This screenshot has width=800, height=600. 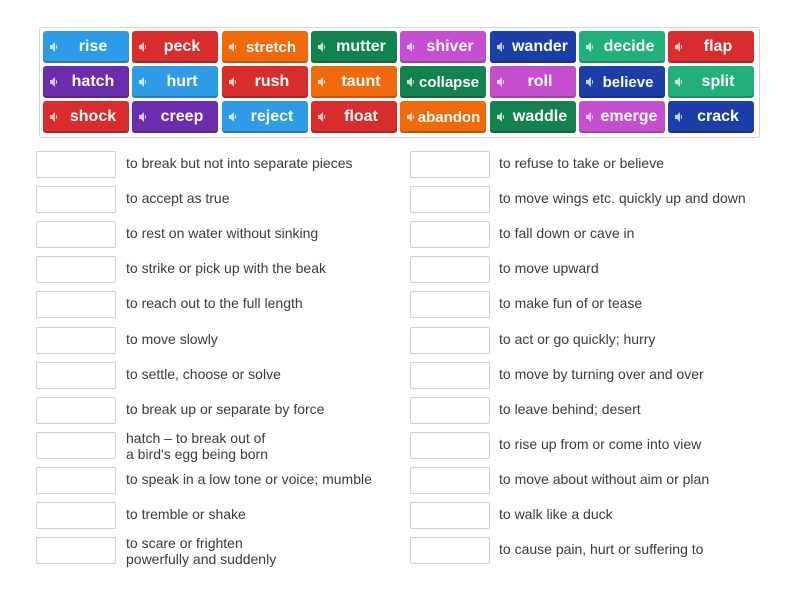 I want to click on word-tile-creep: creep, so click(x=175, y=117).